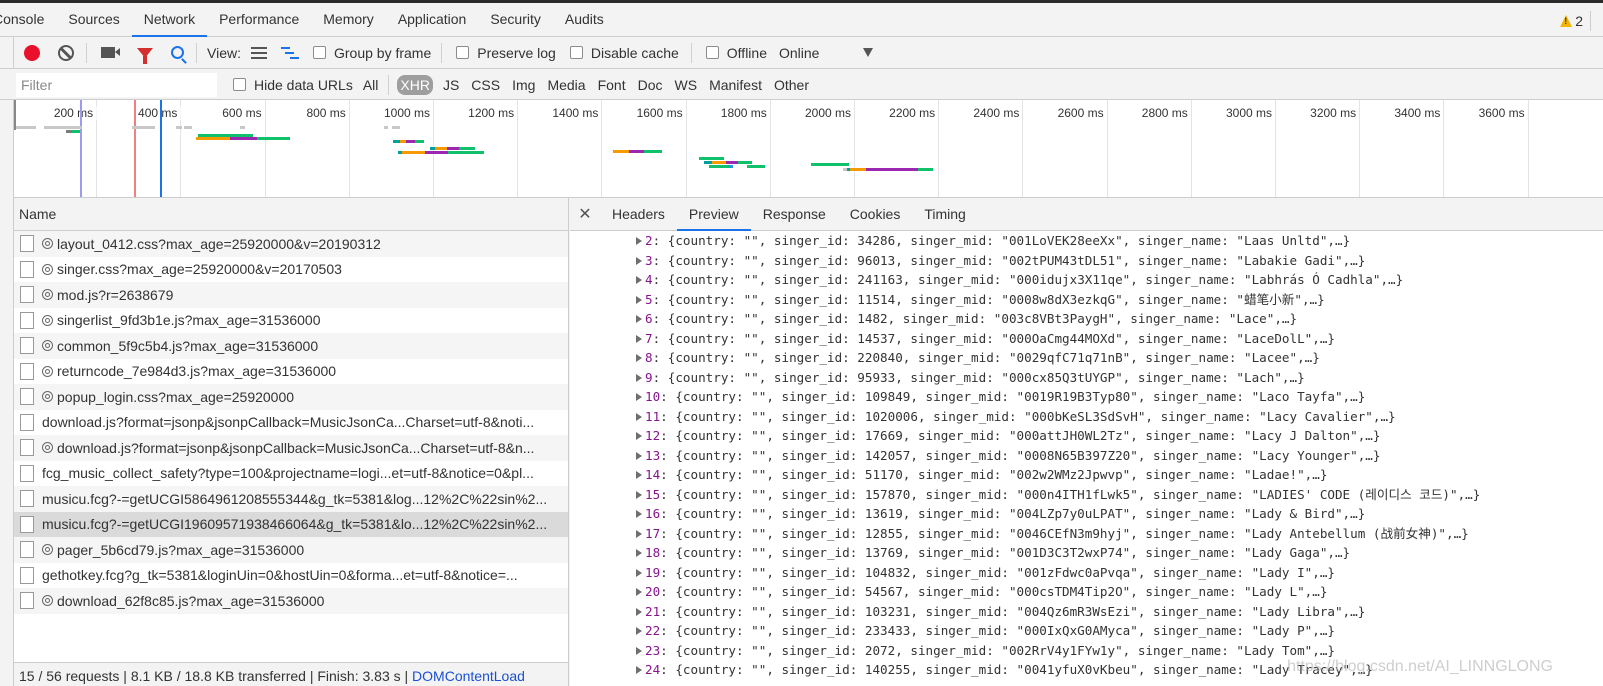  Describe the element at coordinates (799, 53) in the screenshot. I see `throttling-select: Online` at that location.